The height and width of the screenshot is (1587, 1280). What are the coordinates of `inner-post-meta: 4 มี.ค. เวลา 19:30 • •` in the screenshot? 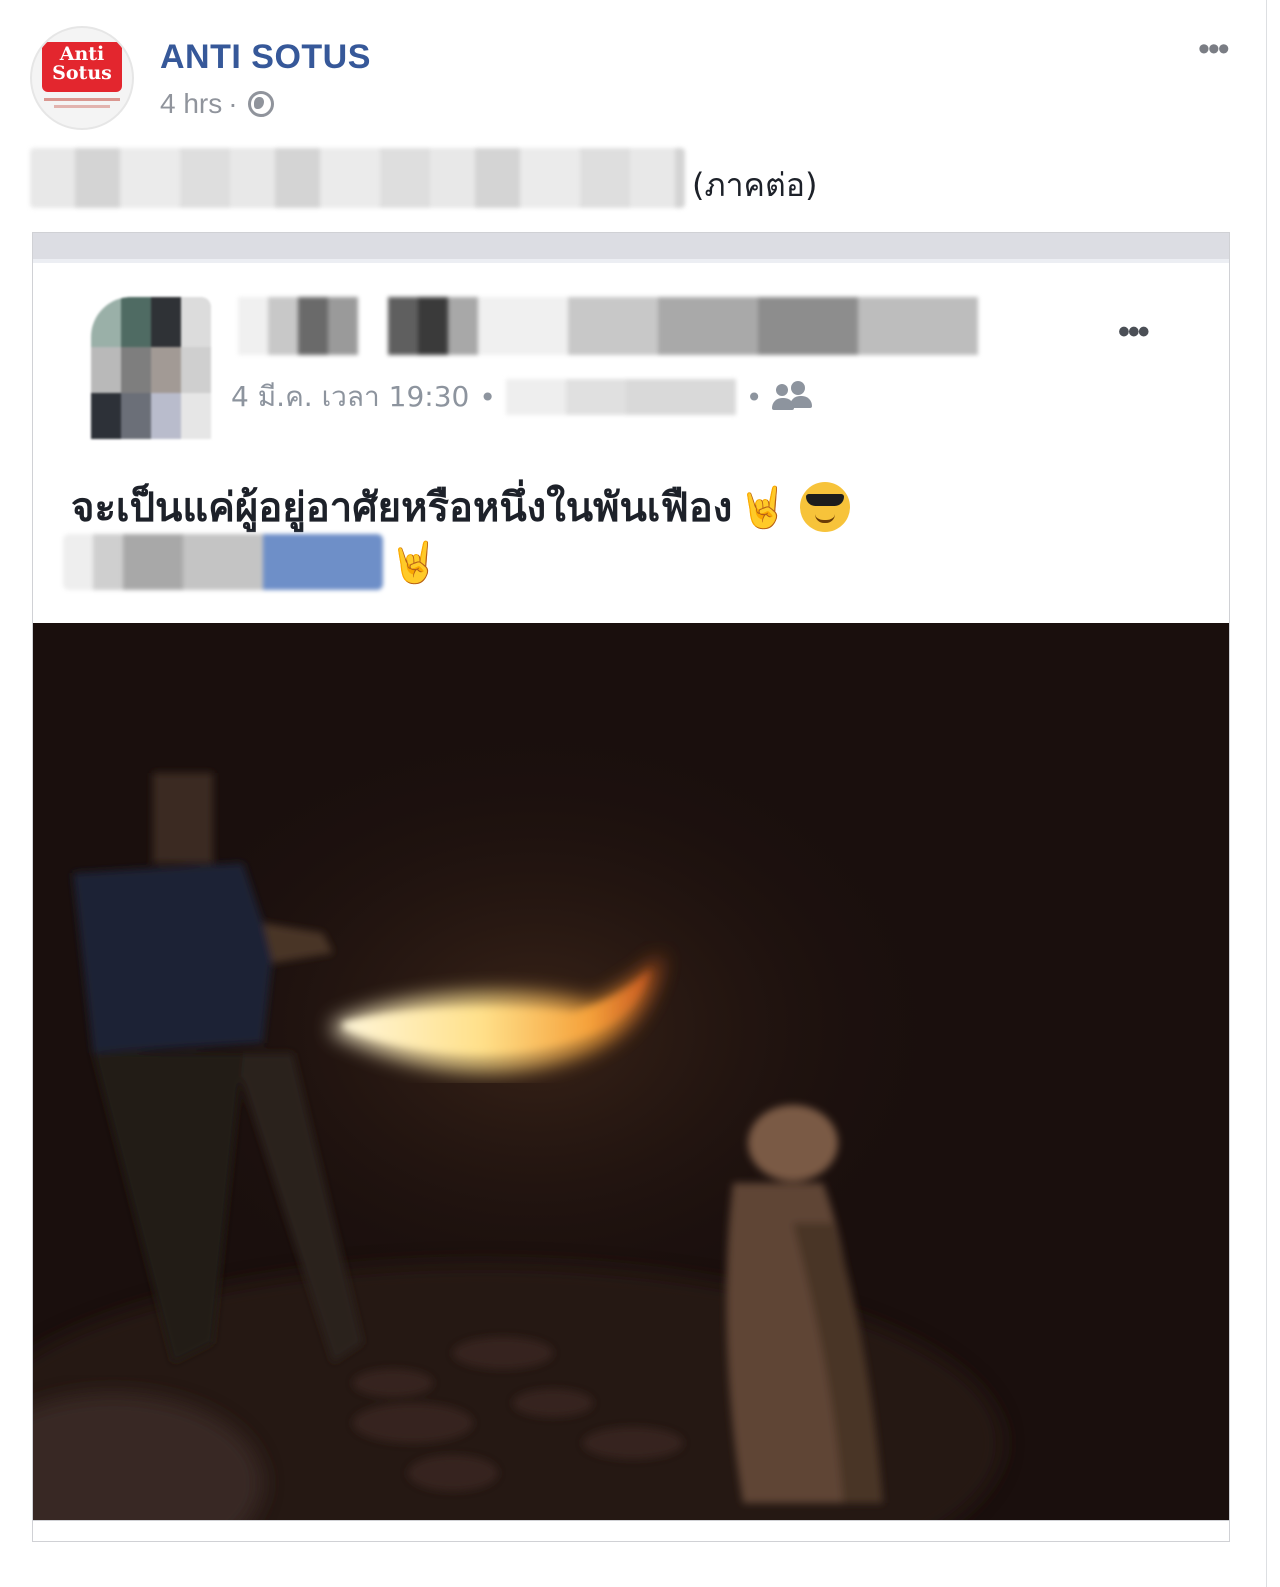 It's located at (521, 397).